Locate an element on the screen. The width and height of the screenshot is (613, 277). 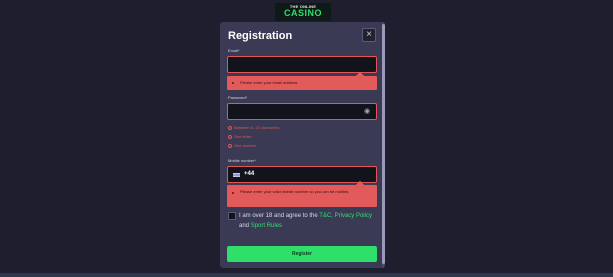
password-field: ◉ is located at coordinates (302, 111).